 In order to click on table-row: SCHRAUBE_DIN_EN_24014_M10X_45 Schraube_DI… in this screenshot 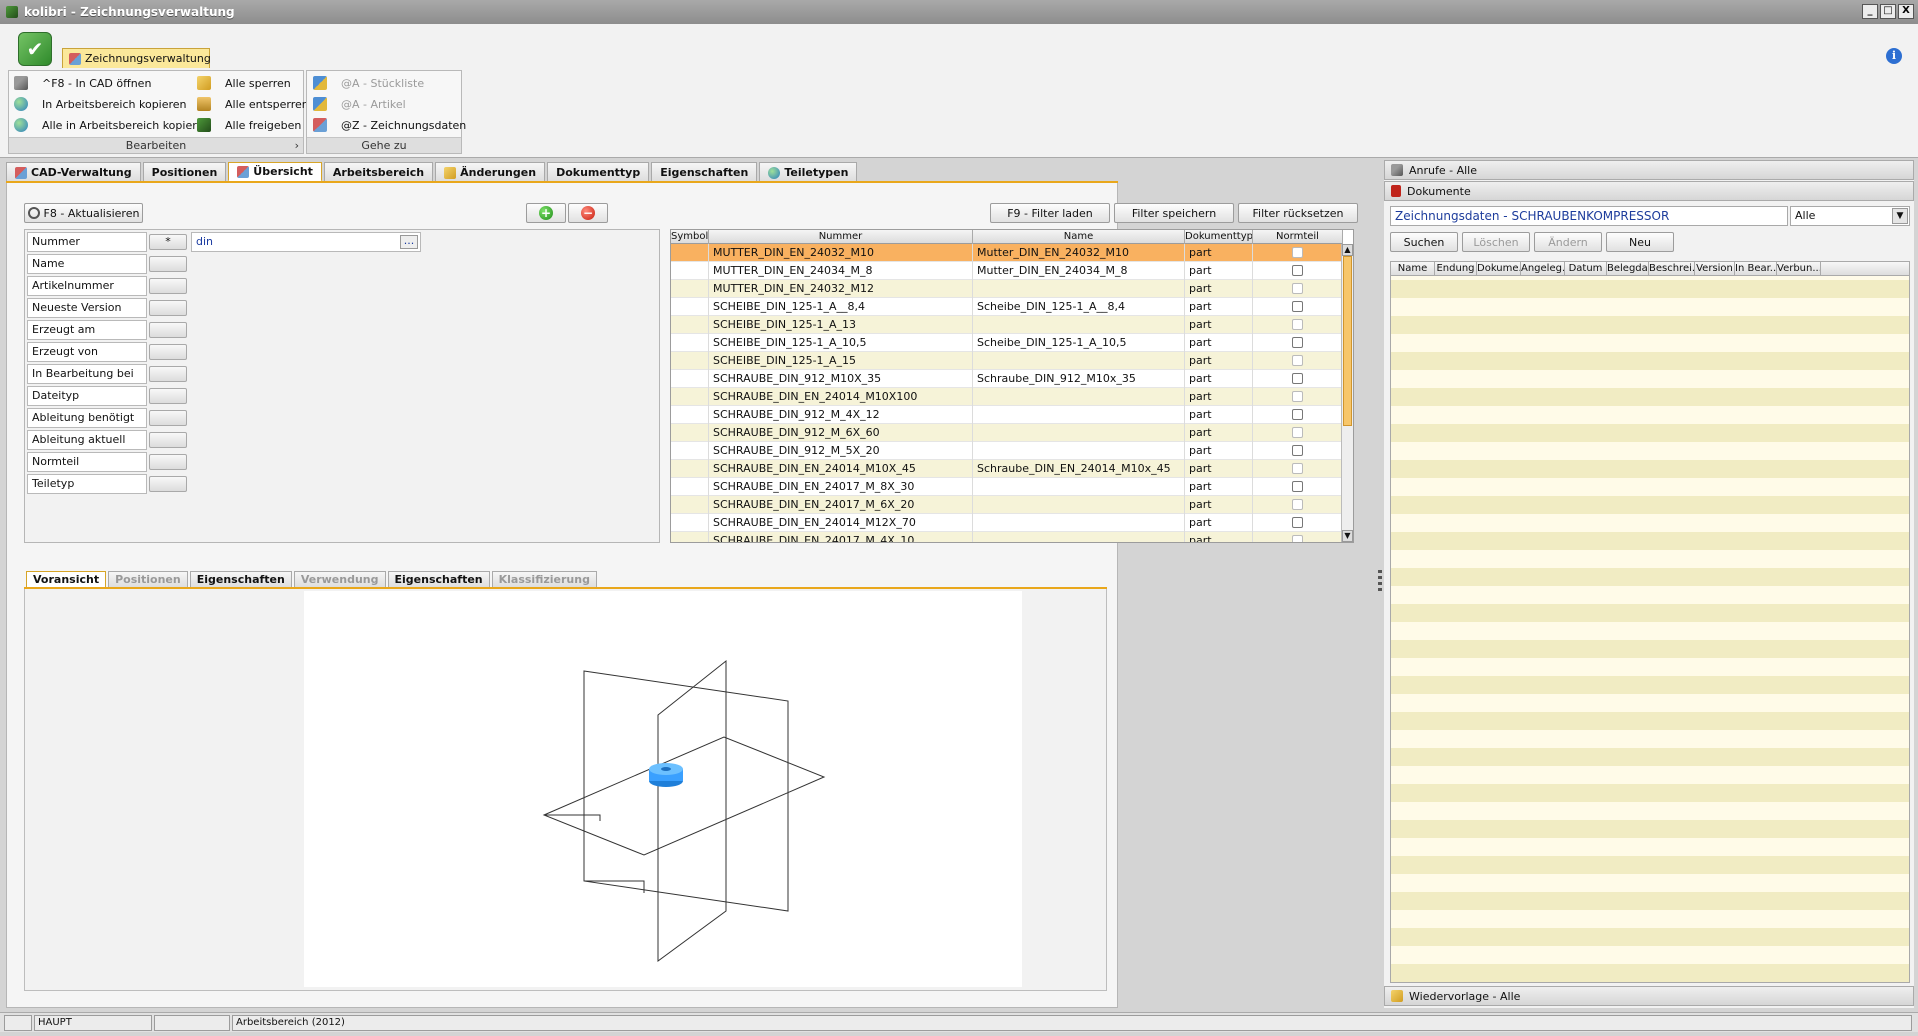, I will do `click(1007, 469)`.